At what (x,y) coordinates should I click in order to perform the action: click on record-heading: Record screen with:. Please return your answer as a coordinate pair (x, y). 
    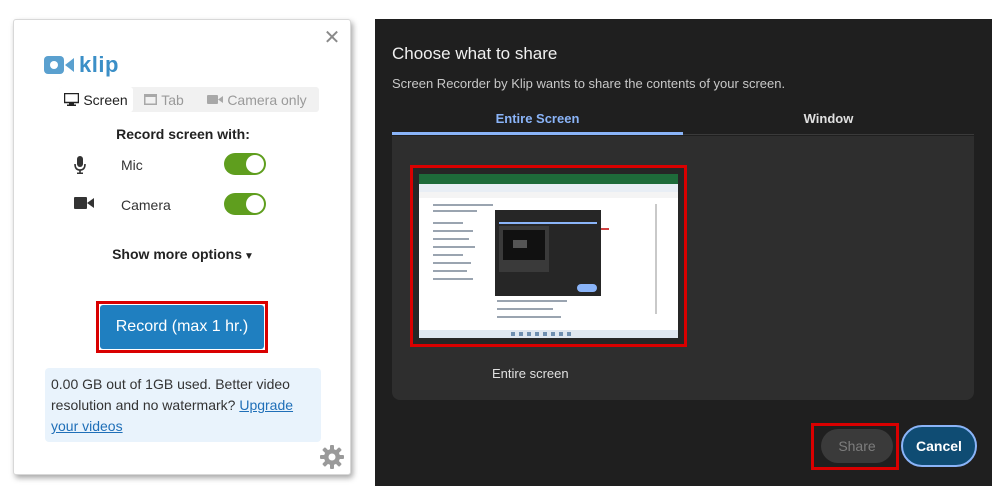
    Looking at the image, I should click on (183, 134).